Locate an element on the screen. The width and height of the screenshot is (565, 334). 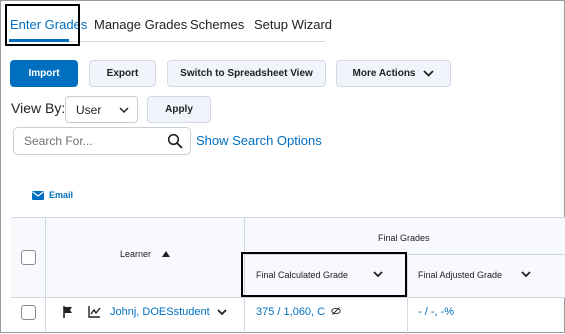
email-label: Email is located at coordinates (61, 195).